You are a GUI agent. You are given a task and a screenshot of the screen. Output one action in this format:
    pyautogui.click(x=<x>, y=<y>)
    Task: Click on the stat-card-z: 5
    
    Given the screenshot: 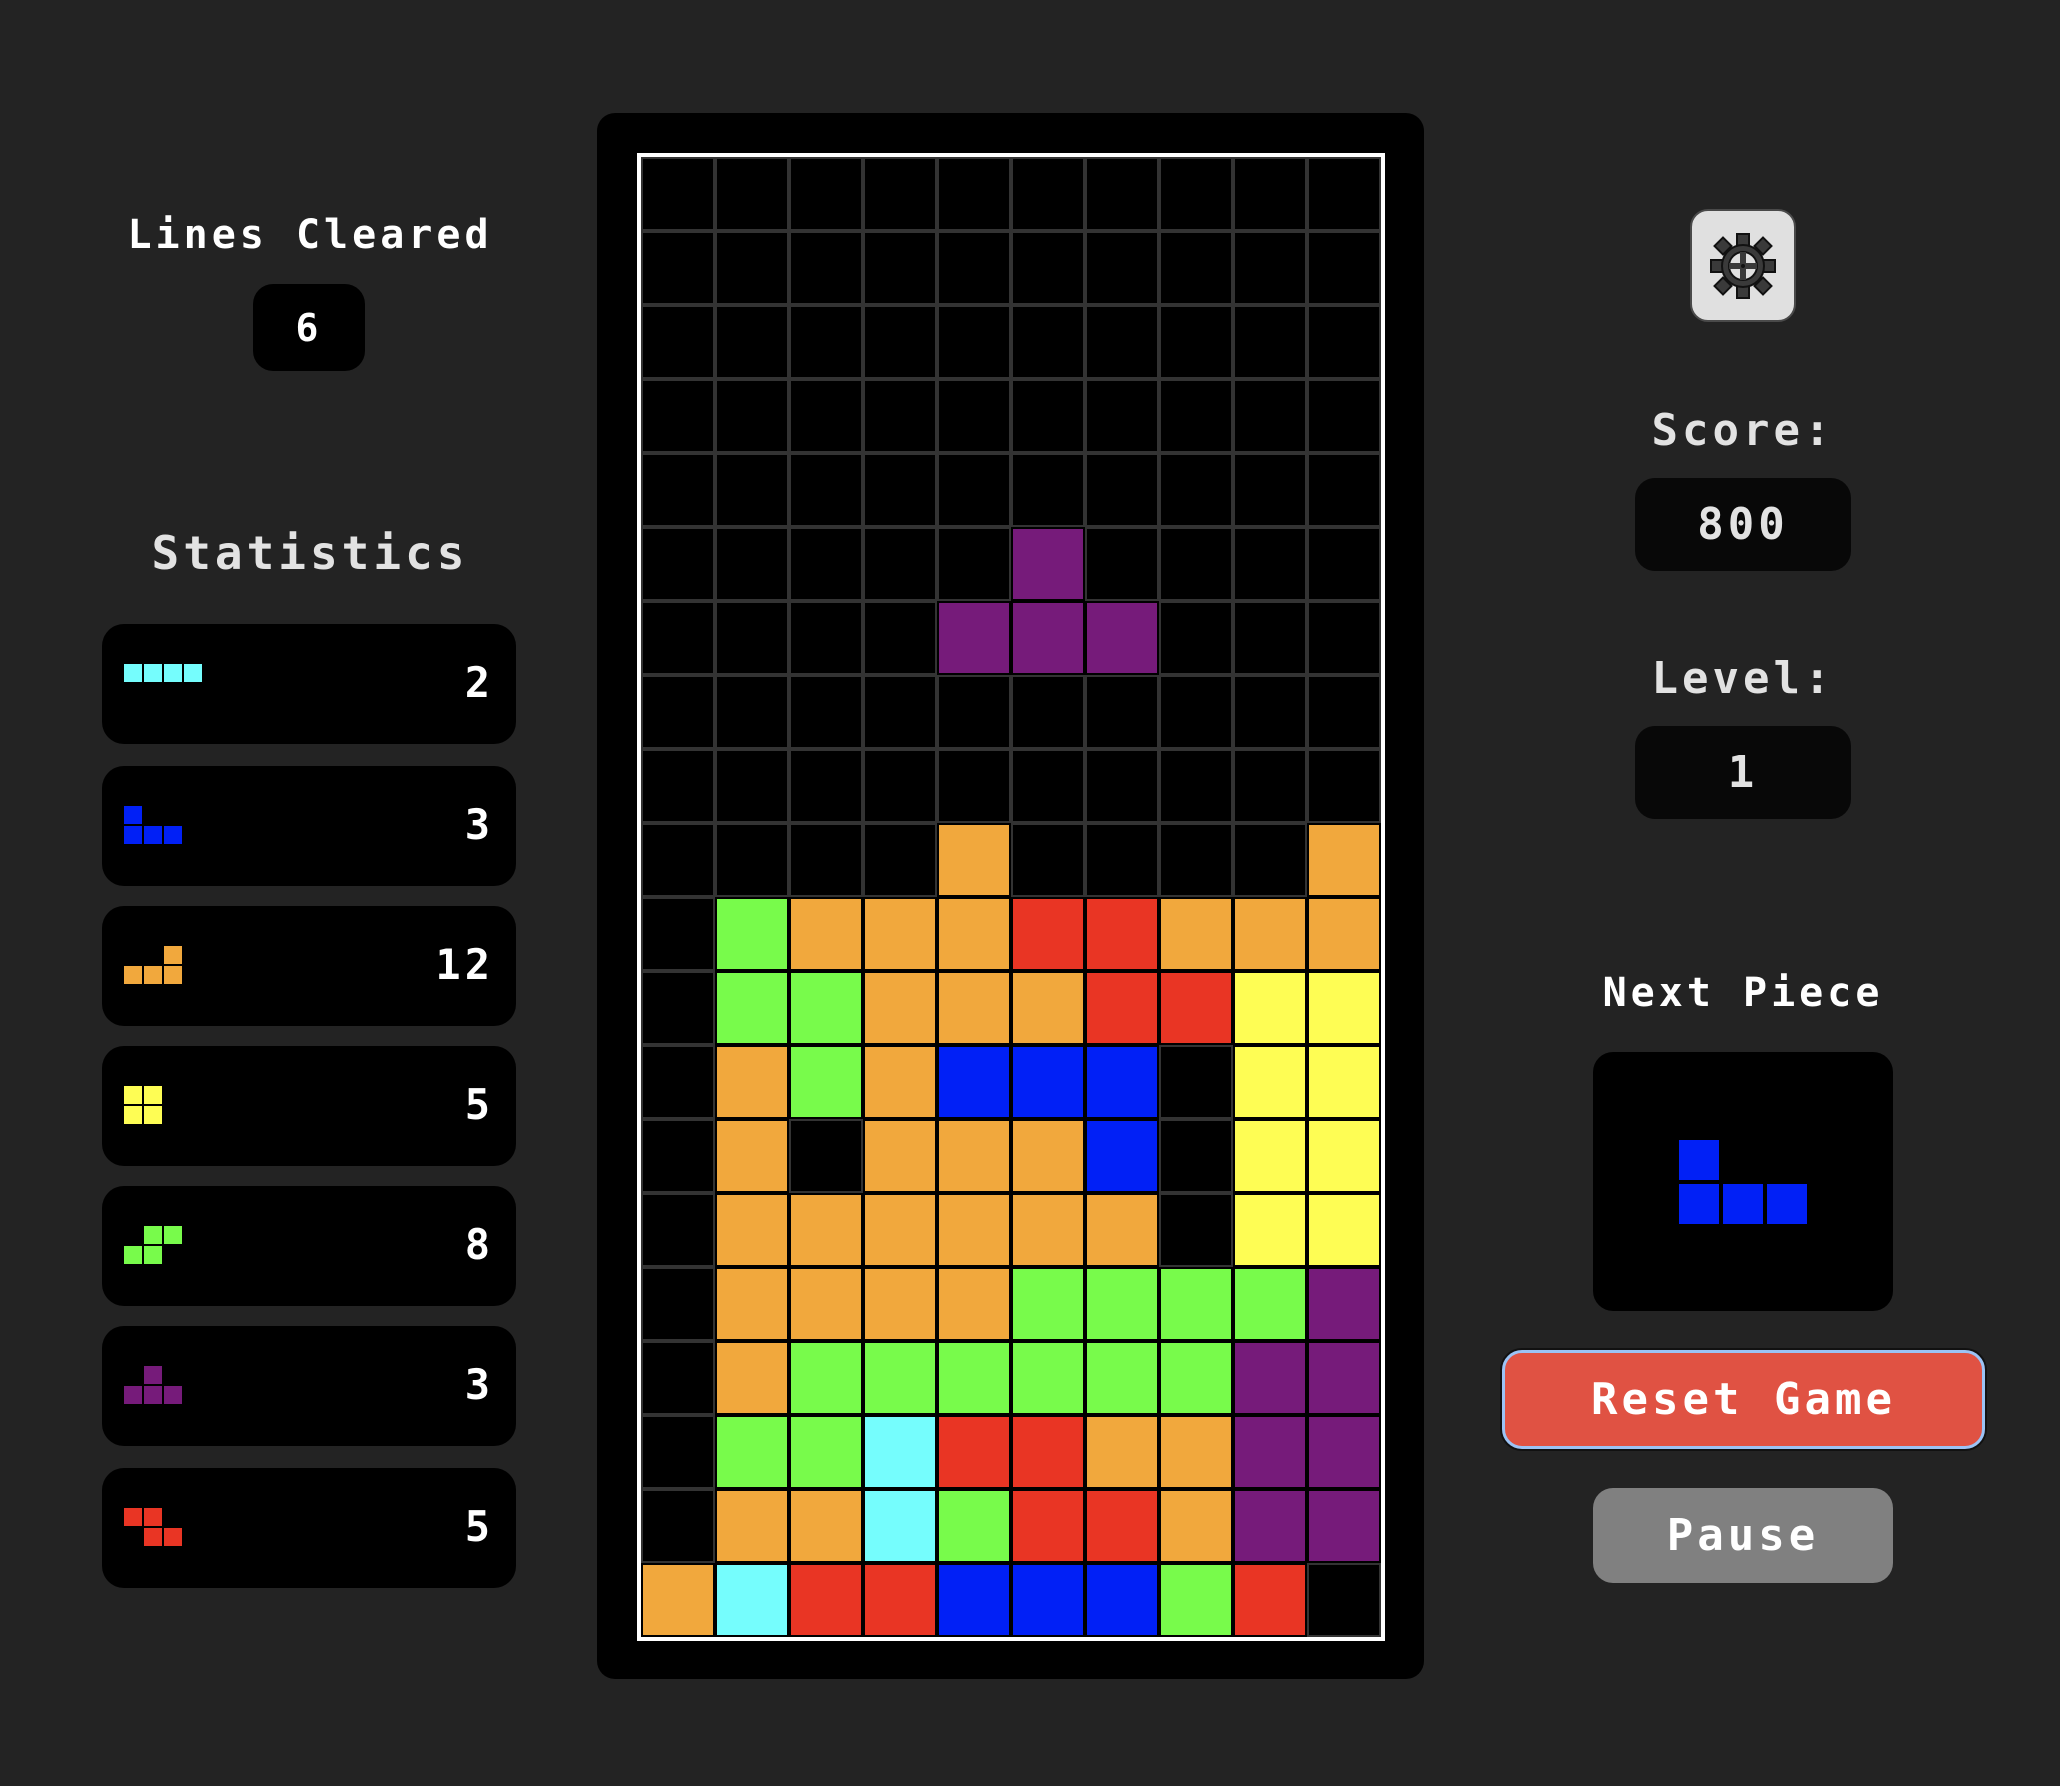 What is the action you would take?
    pyautogui.click(x=309, y=1528)
    